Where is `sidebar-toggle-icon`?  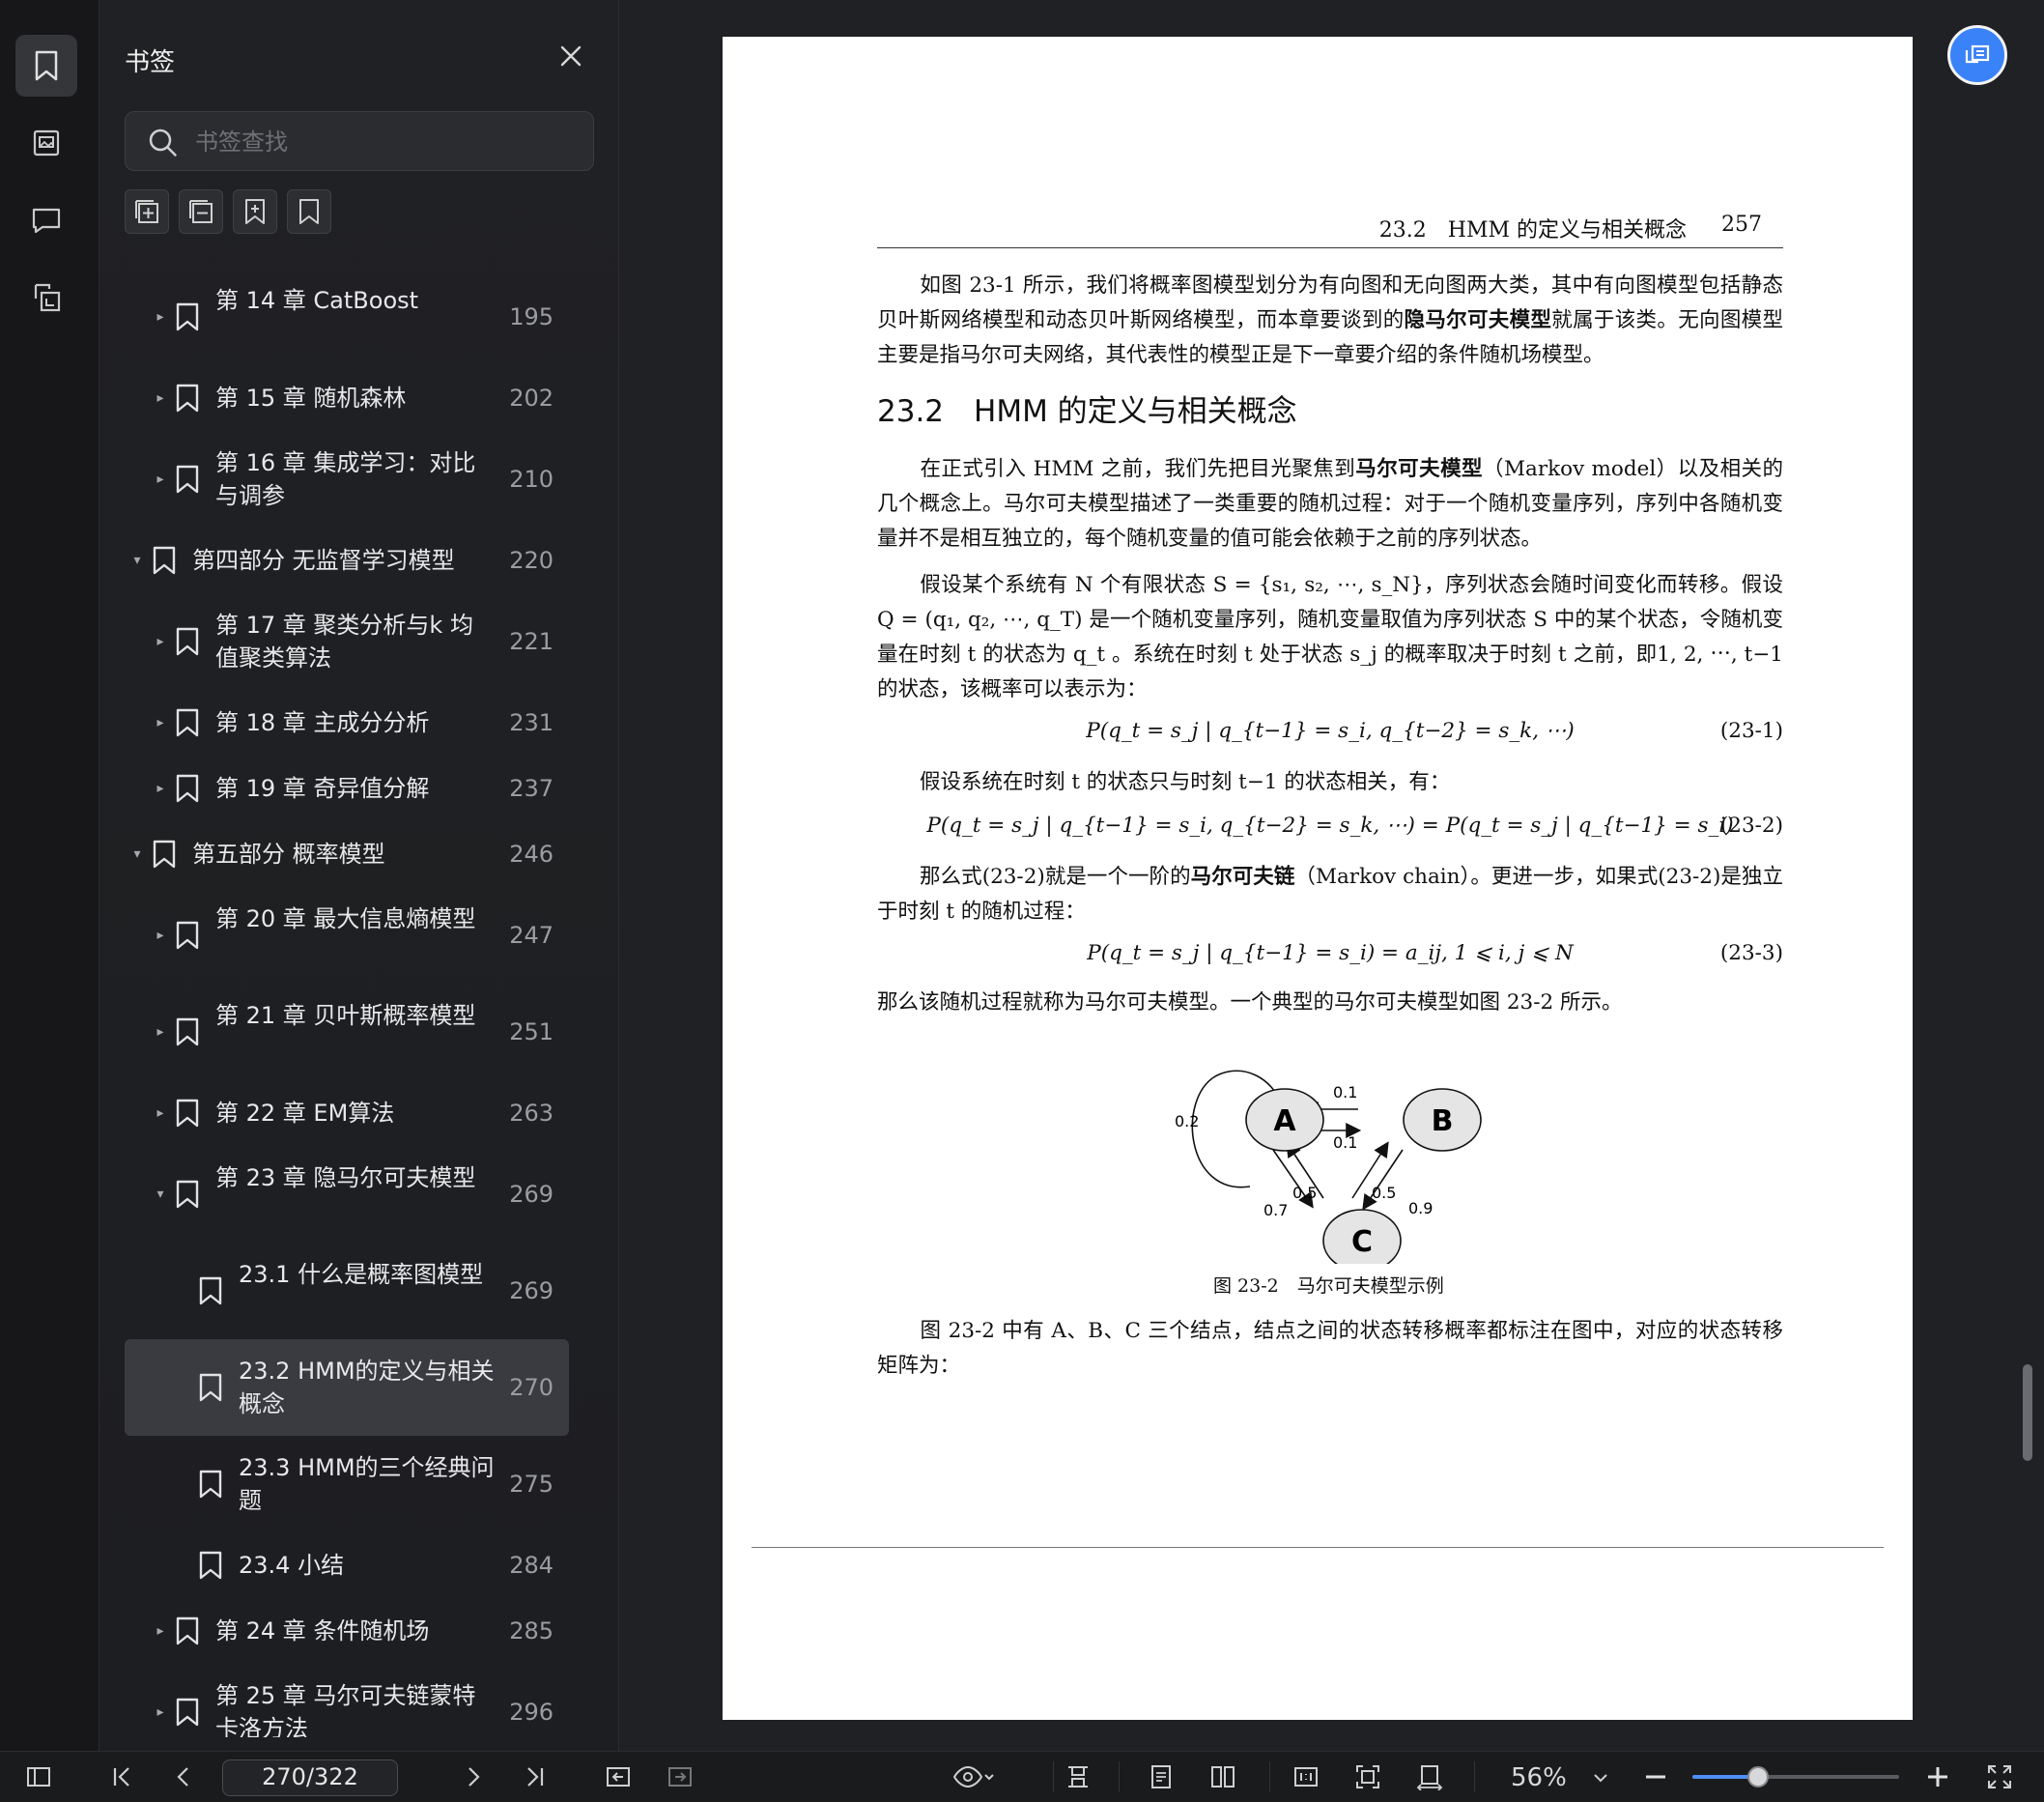
sidebar-toggle-icon is located at coordinates (39, 1776).